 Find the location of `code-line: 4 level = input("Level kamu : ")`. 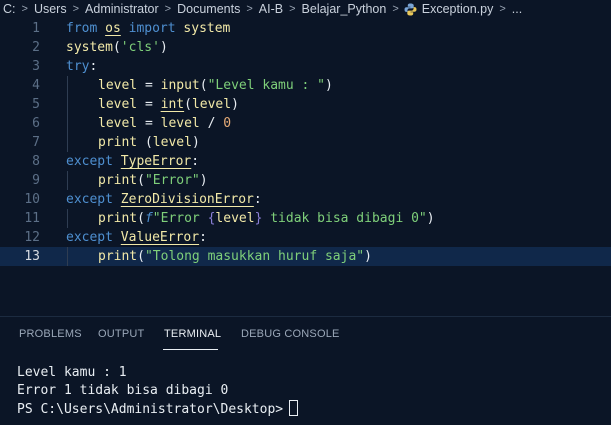

code-line: 4 level = input("Level kamu : ") is located at coordinates (305, 85).